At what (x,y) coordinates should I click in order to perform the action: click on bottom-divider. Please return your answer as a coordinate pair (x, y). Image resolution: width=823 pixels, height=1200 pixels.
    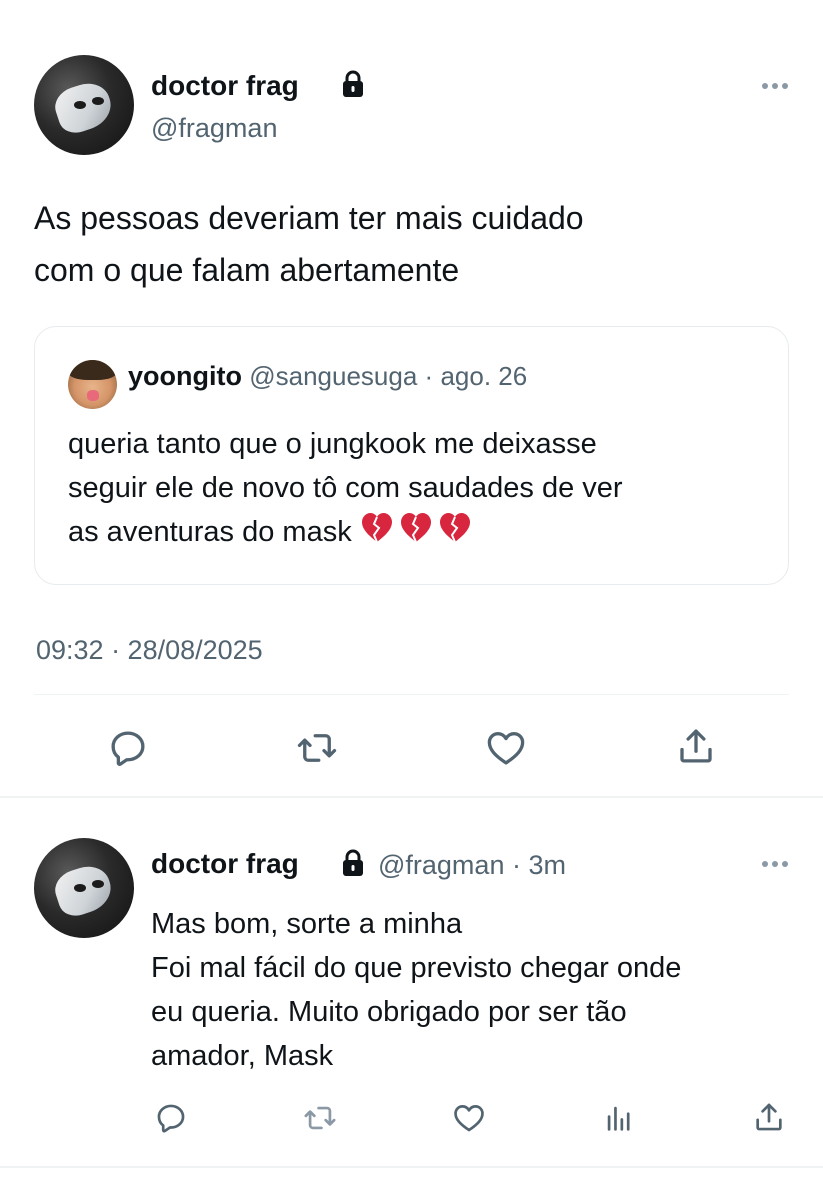
    Looking at the image, I should click on (411, 1167).